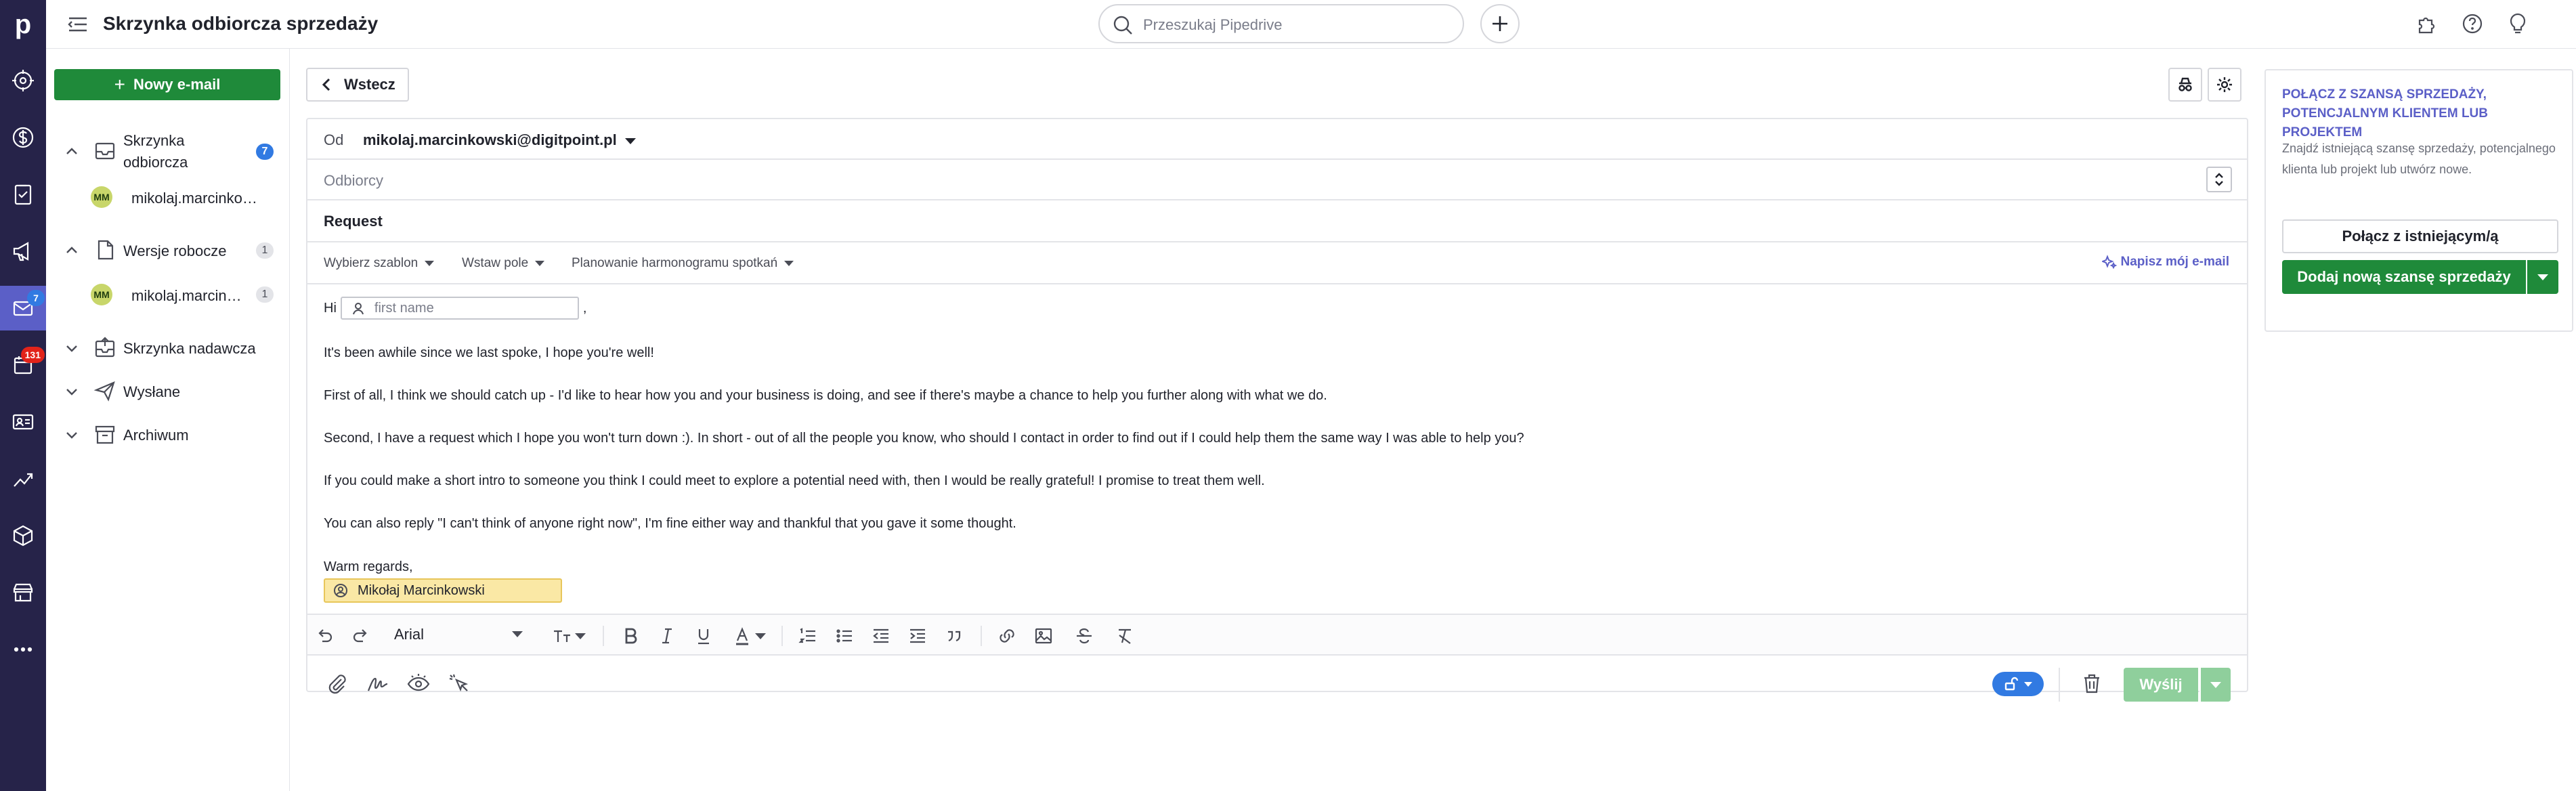 The image size is (2576, 791). What do you see at coordinates (23, 478) in the screenshot?
I see `rail-insights-button` at bounding box center [23, 478].